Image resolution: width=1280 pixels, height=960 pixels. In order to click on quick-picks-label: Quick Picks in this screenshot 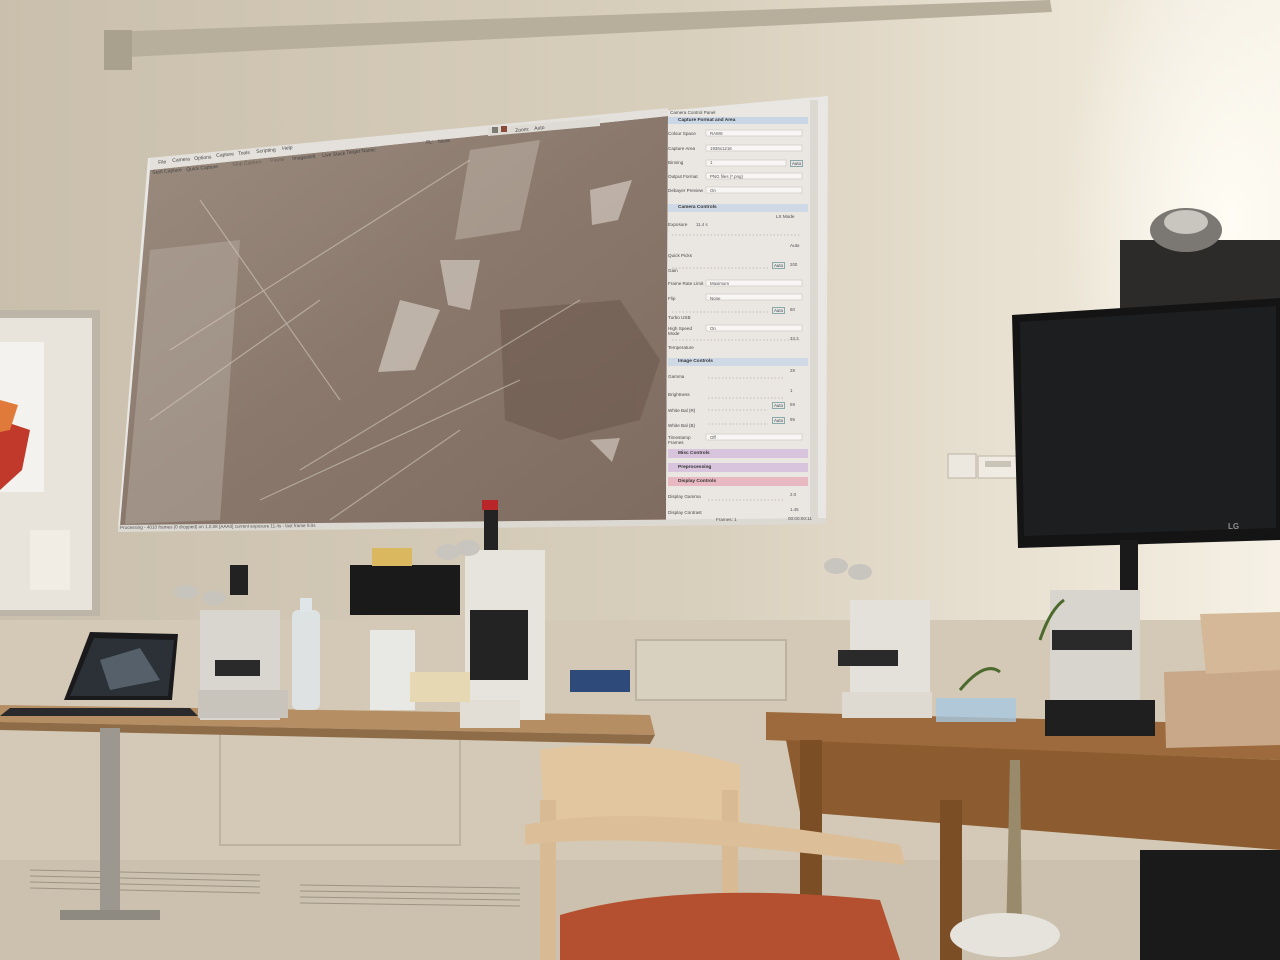, I will do `click(680, 255)`.